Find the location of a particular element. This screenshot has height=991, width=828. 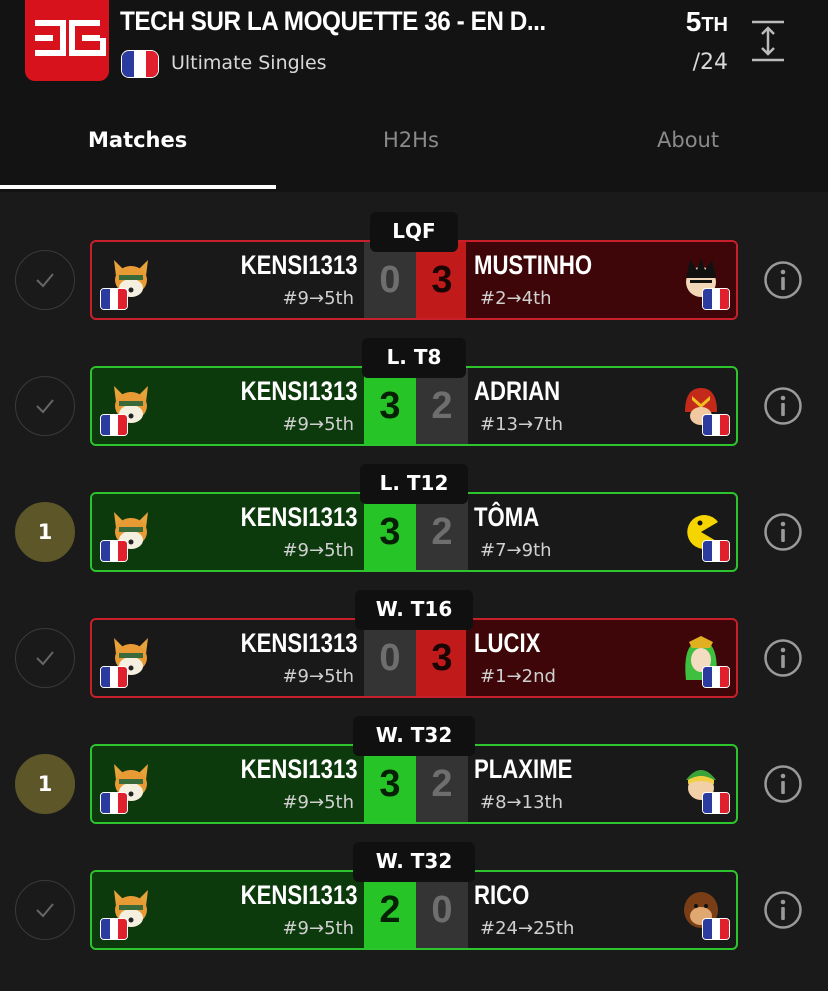

tab-matches: Matches is located at coordinates (137, 140).